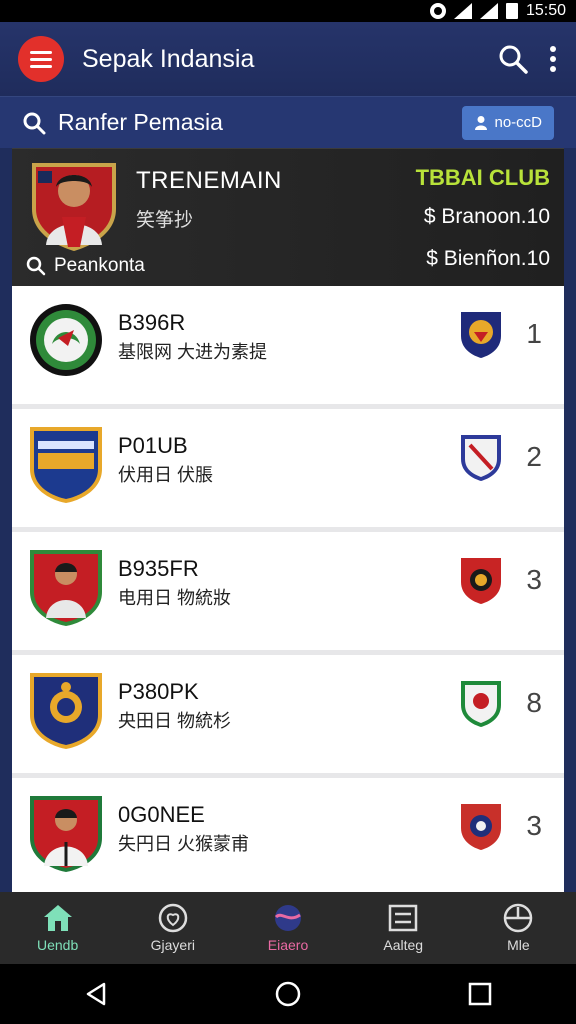 The image size is (576, 1024). Describe the element at coordinates (534, 333) in the screenshot. I see `rank-number: 1` at that location.